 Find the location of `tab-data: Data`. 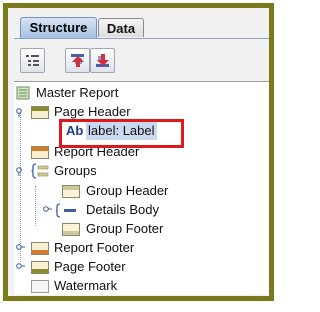

tab-data: Data is located at coordinates (121, 27).